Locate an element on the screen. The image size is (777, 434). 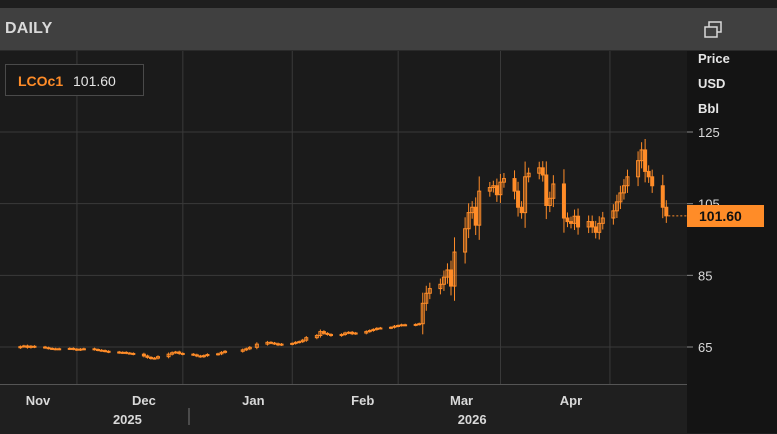
x-year-label: 2026 is located at coordinates (472, 419).